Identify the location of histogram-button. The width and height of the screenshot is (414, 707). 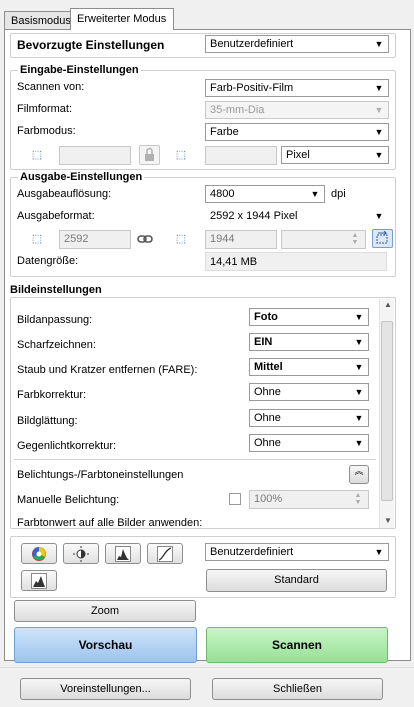
(123, 553).